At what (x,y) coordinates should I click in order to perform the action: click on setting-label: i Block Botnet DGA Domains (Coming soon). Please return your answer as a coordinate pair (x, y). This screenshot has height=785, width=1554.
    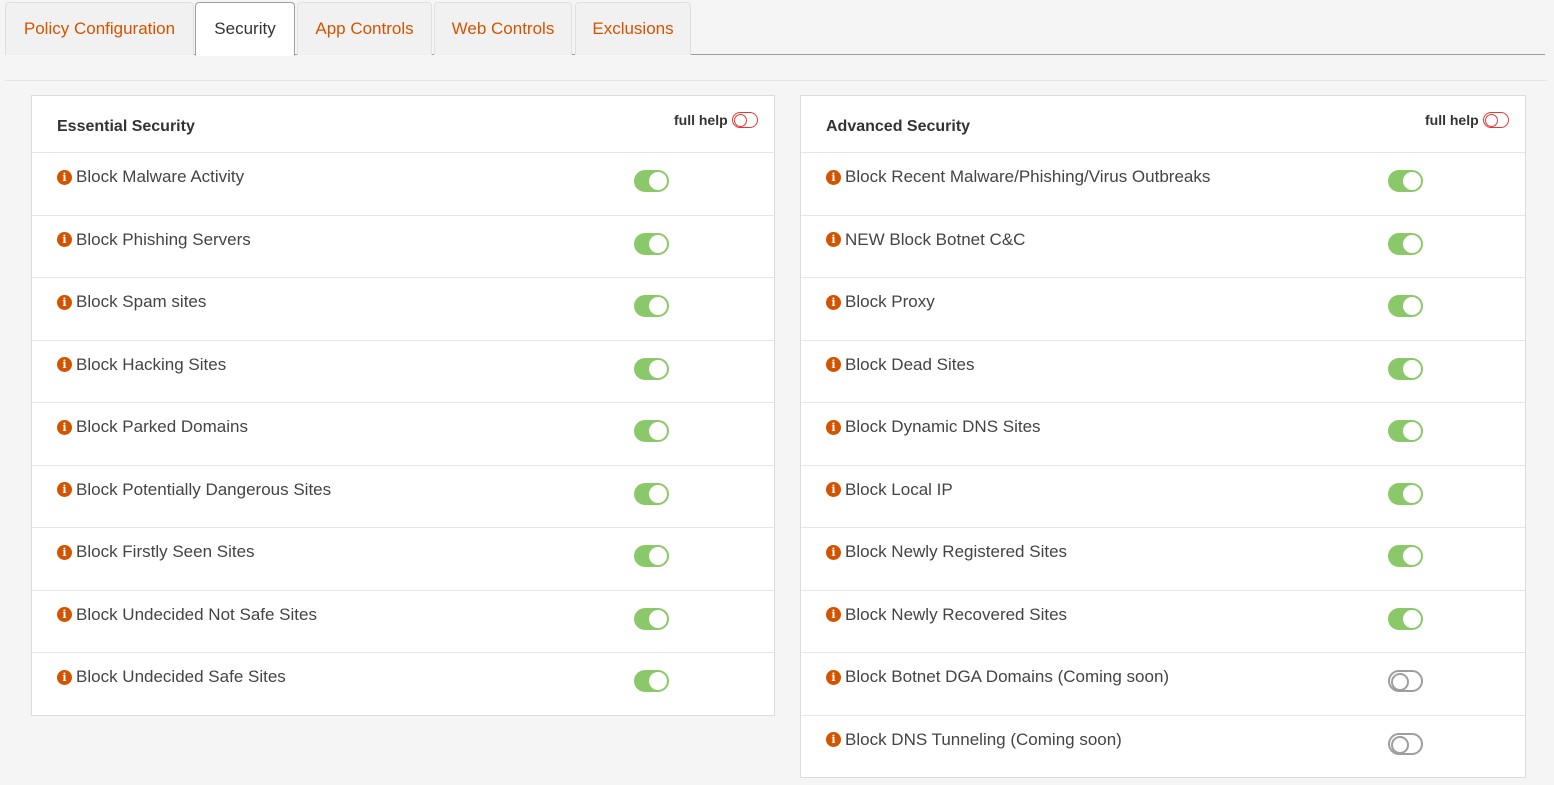
    Looking at the image, I should click on (997, 677).